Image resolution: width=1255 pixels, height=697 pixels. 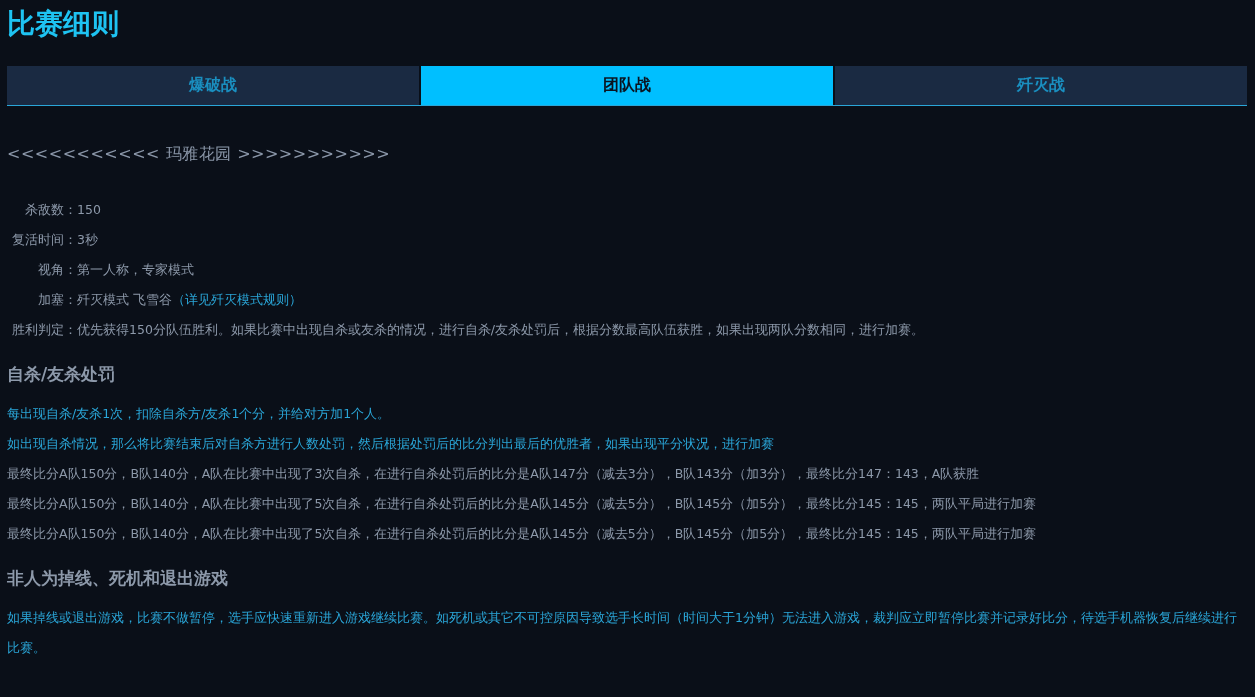 I want to click on rule-text: 每出现自杀/友杀1次，扣除自杀方/友杀1个分，并给对方加1个人。, so click(x=199, y=414).